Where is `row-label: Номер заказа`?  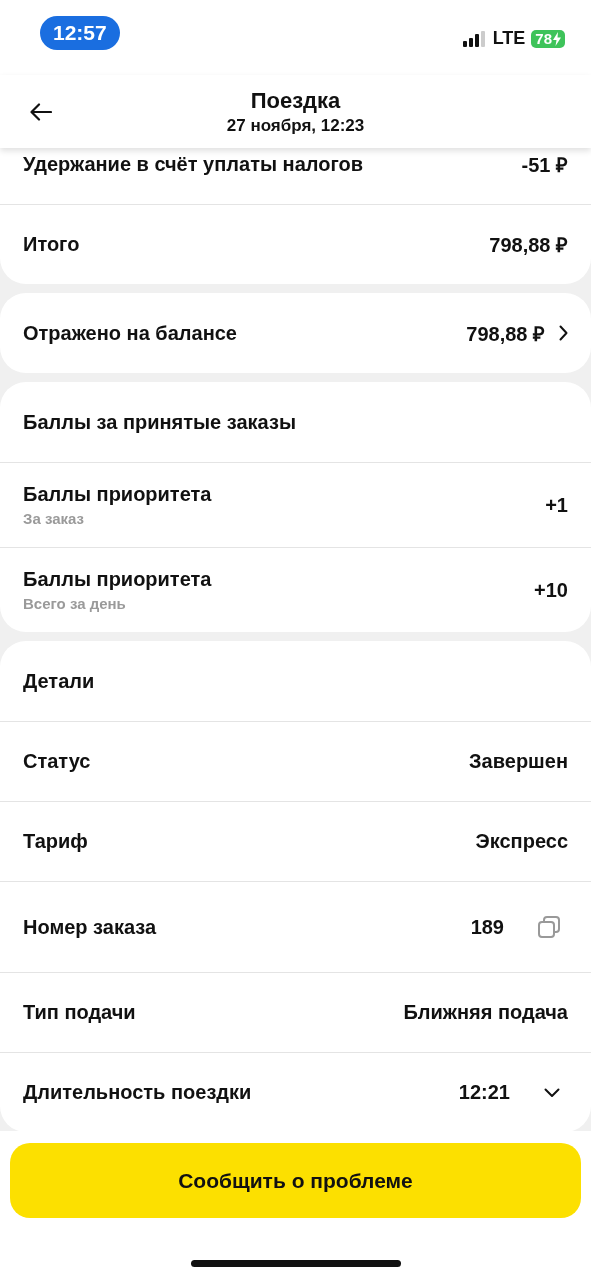
row-label: Номер заказа is located at coordinates (90, 927).